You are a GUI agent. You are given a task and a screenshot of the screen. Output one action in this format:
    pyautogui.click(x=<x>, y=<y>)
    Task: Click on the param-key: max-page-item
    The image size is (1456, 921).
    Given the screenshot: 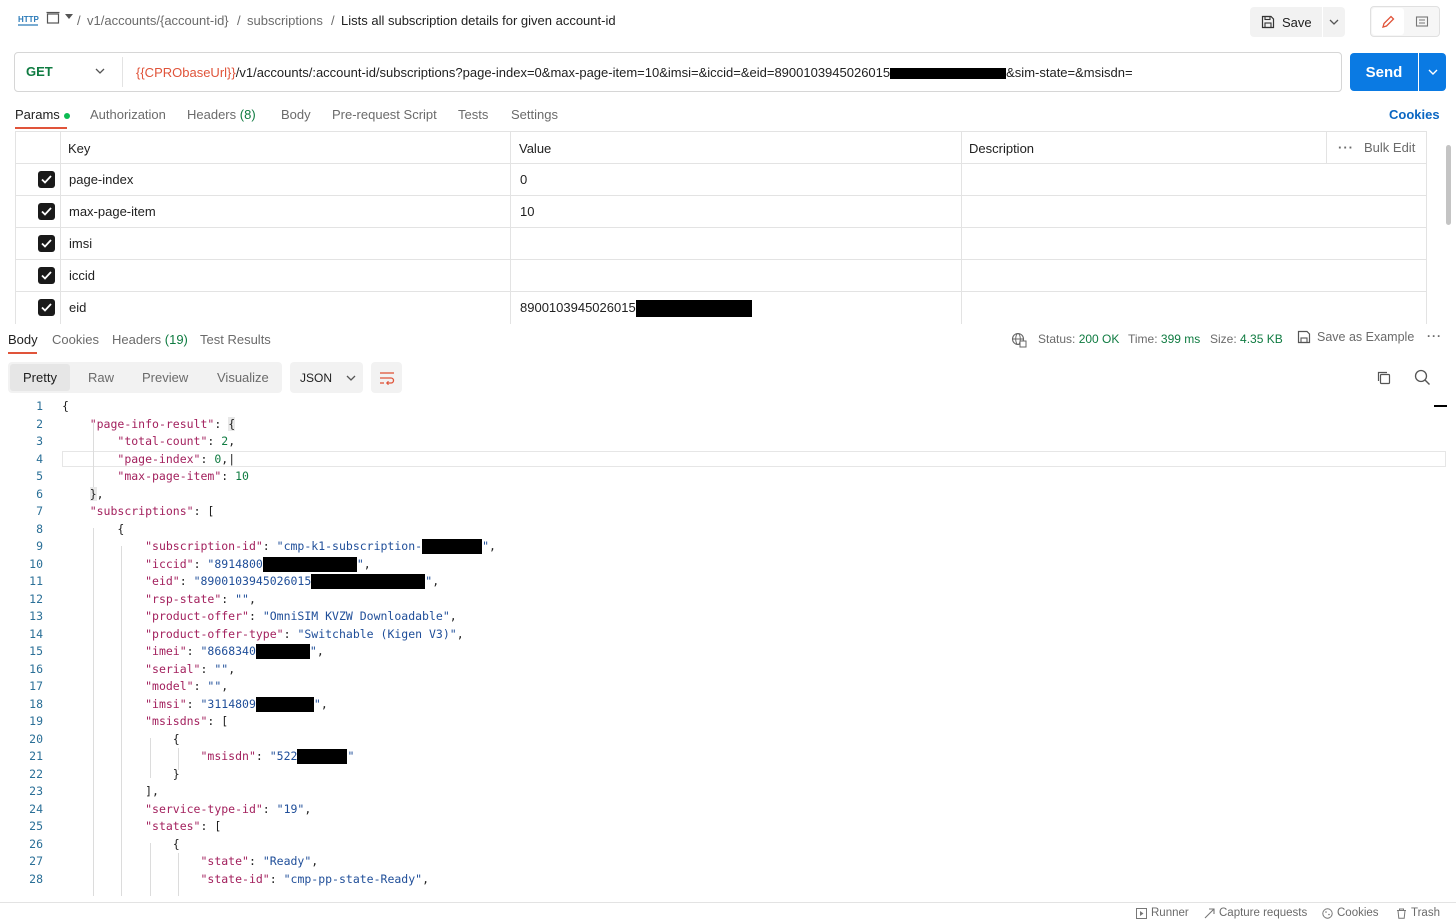 What is the action you would take?
    pyautogui.click(x=112, y=211)
    